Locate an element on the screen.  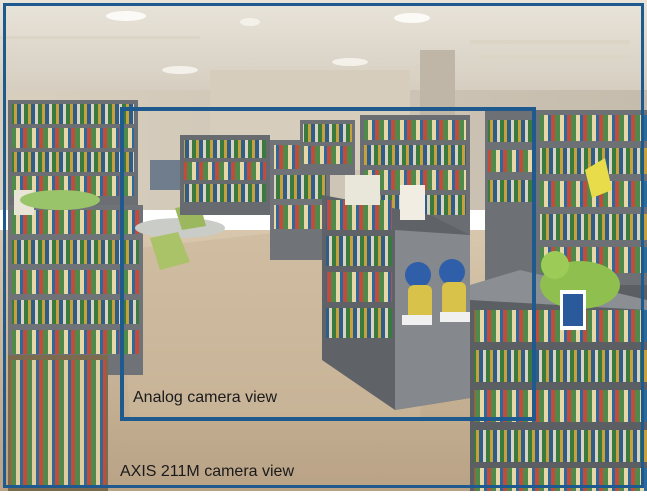
analog-camera-view-label: Analog camera view is located at coordinates (205, 397).